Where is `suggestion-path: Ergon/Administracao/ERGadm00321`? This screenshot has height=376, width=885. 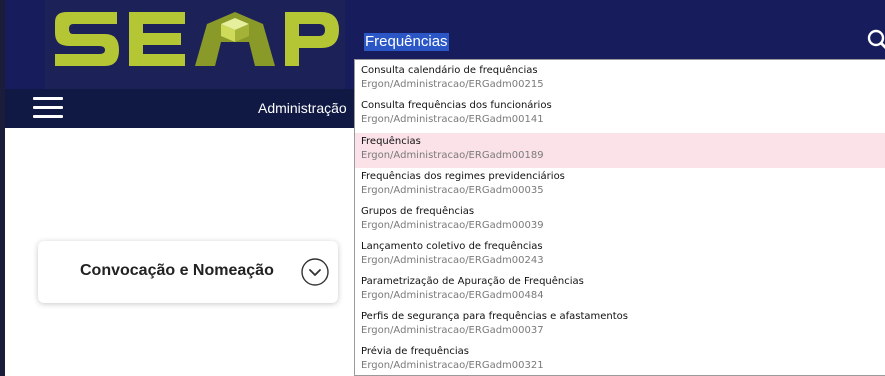 suggestion-path: Ergon/Administracao/ERGadm00321 is located at coordinates (452, 365).